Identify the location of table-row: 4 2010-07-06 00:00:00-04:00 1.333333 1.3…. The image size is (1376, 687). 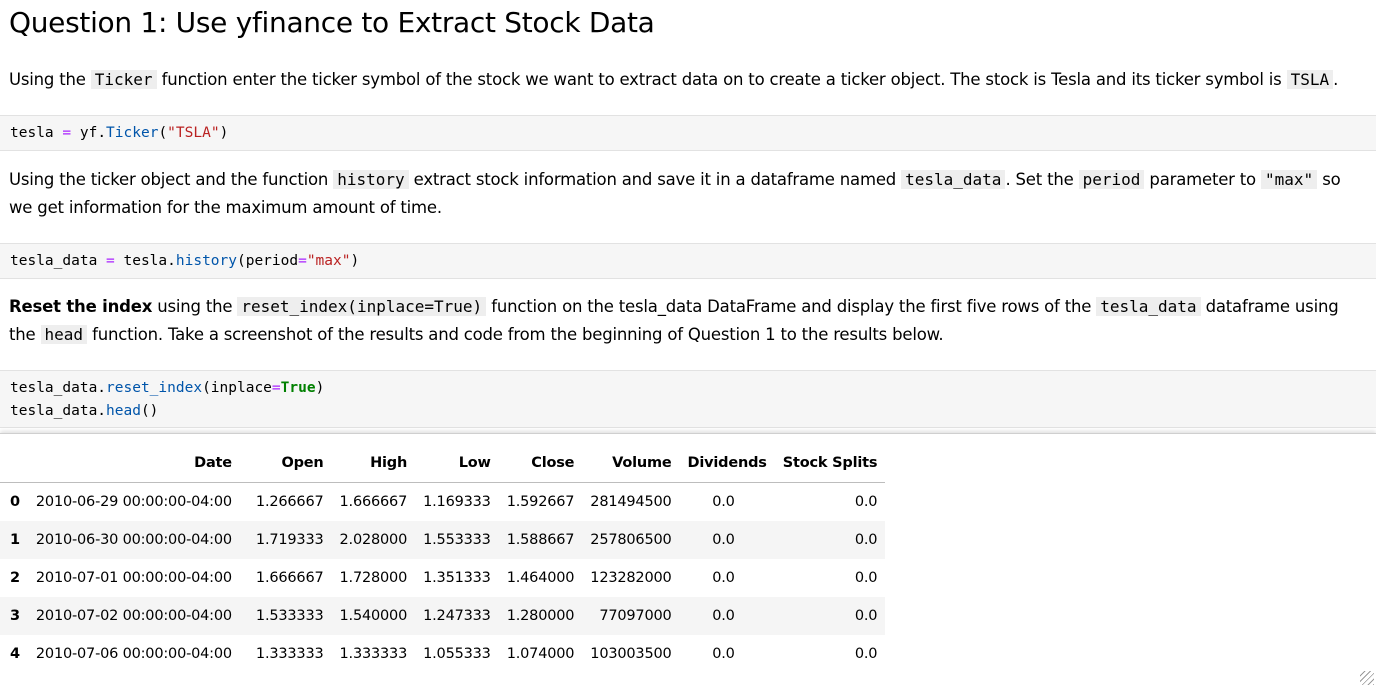
(442, 654).